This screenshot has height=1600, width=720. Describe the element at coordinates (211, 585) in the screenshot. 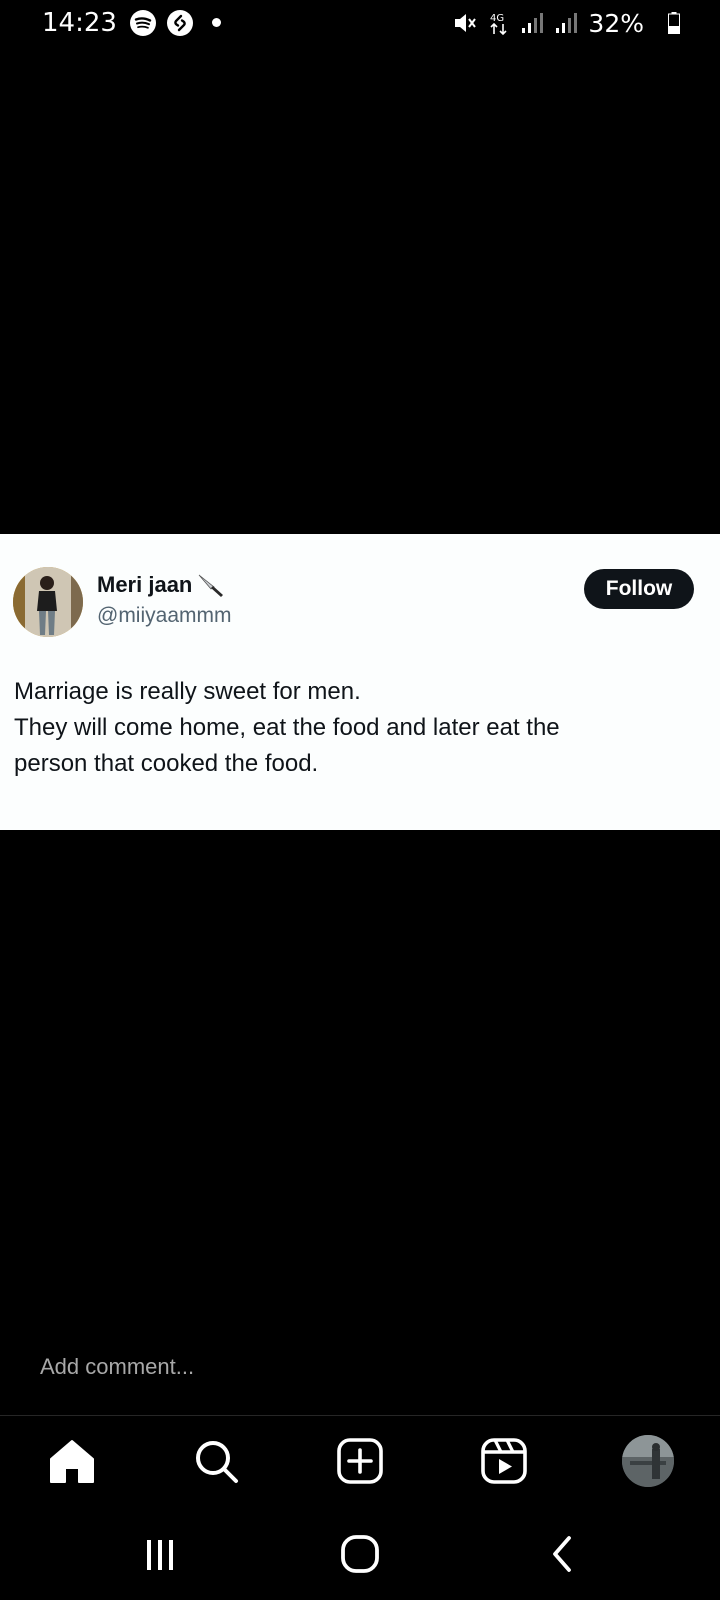

I see `knife-icon` at that location.